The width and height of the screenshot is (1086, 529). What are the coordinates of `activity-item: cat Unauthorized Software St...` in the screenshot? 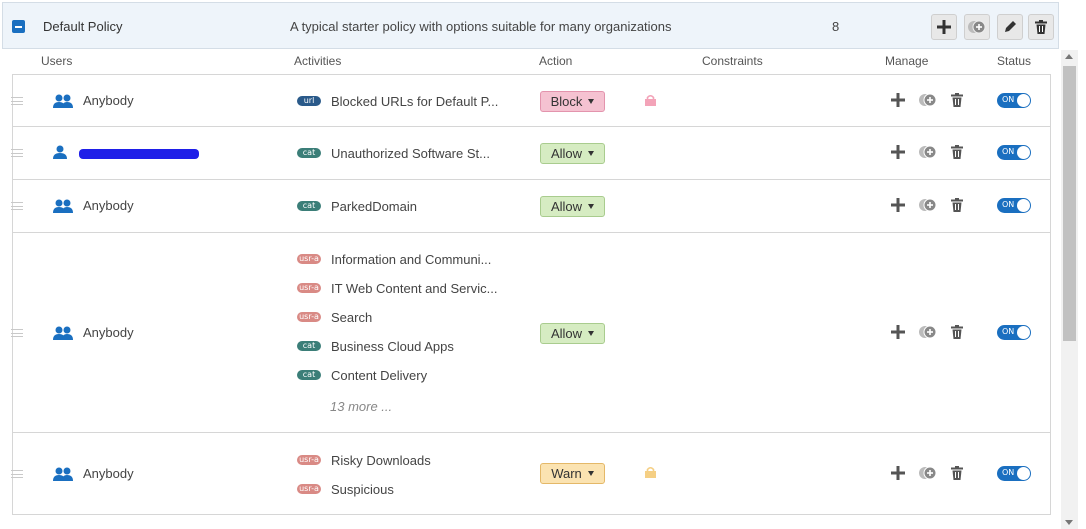 It's located at (393, 153).